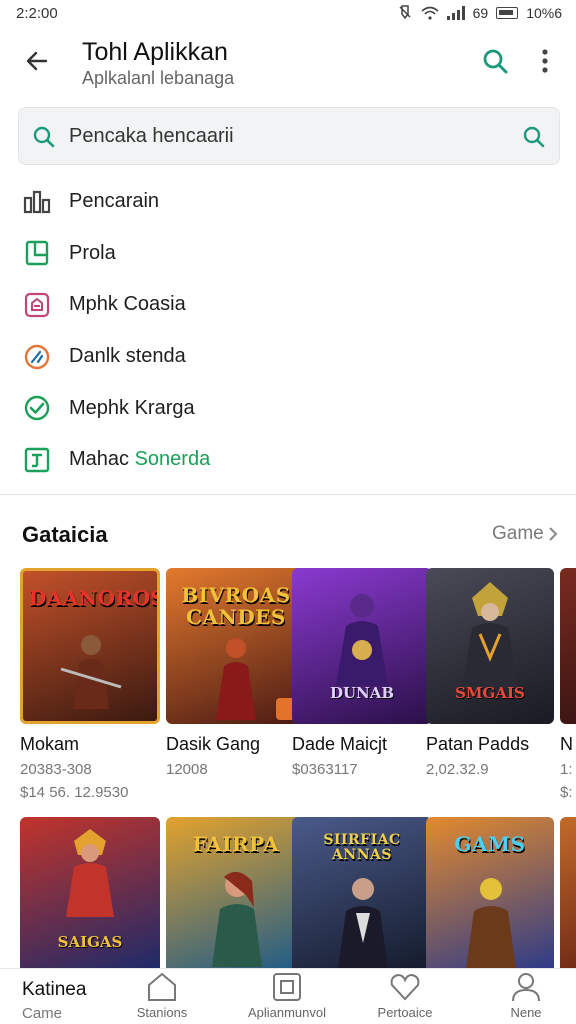 This screenshot has height=1024, width=576. Describe the element at coordinates (65, 534) in the screenshot. I see `section-title: Gataicia` at that location.